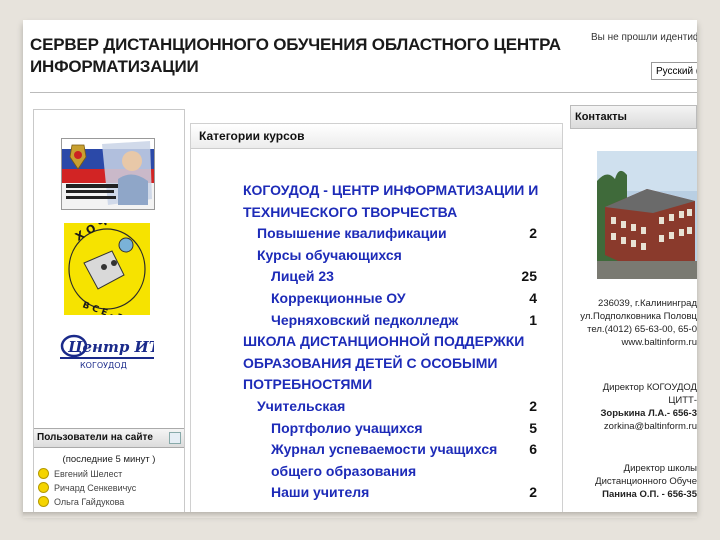 Image resolution: width=720 pixels, height=540 pixels. What do you see at coordinates (533, 297) in the screenshot?
I see `course-count: 4` at bounding box center [533, 297].